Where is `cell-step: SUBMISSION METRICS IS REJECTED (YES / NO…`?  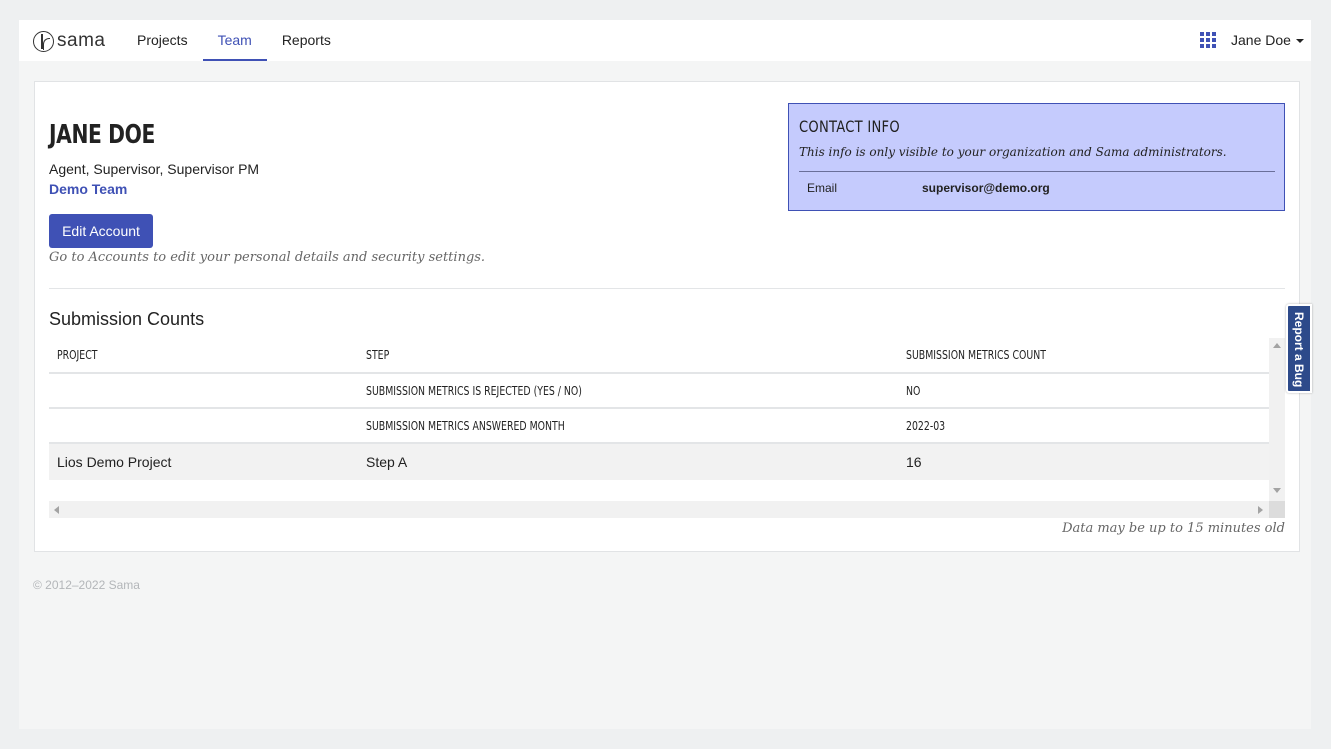
cell-step: SUBMISSION METRICS IS REJECTED (YES / NO… is located at coordinates (628, 391).